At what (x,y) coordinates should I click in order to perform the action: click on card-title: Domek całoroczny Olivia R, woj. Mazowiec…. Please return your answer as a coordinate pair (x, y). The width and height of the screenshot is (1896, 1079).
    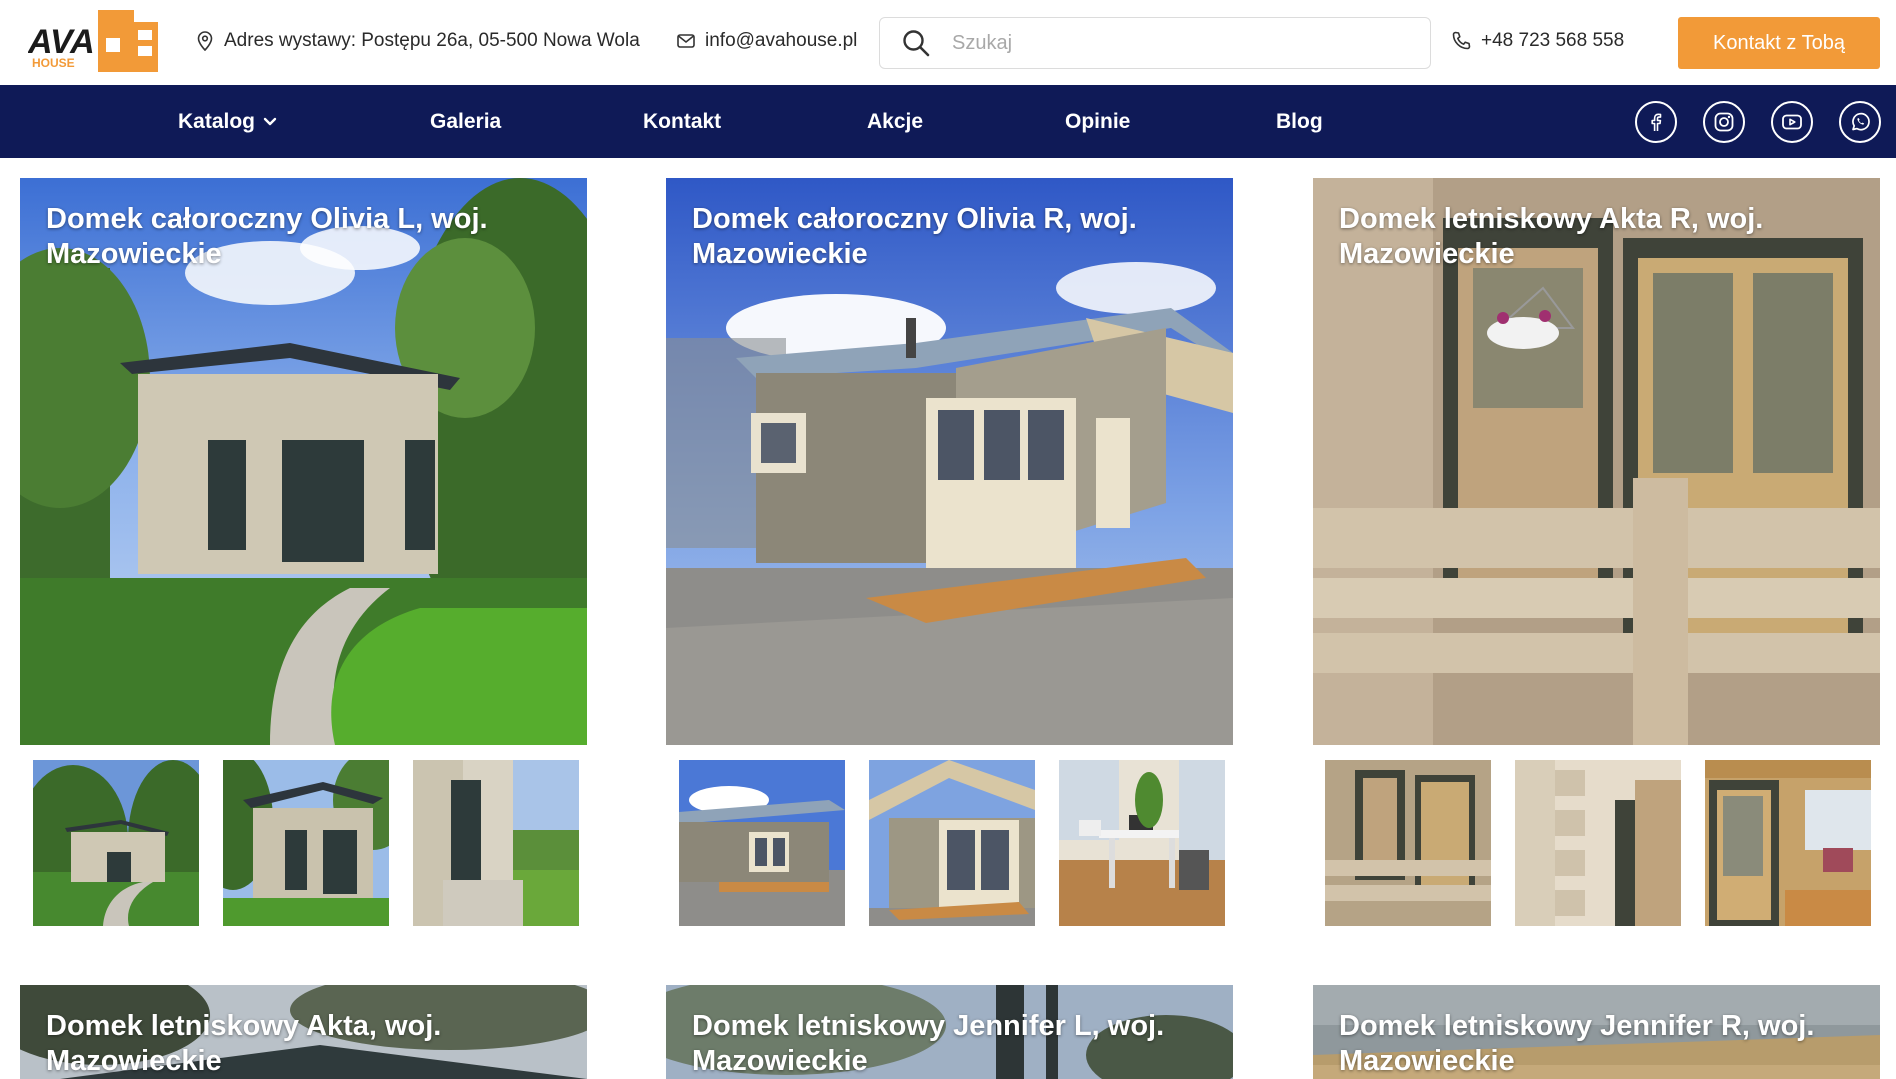
    Looking at the image, I should click on (952, 237).